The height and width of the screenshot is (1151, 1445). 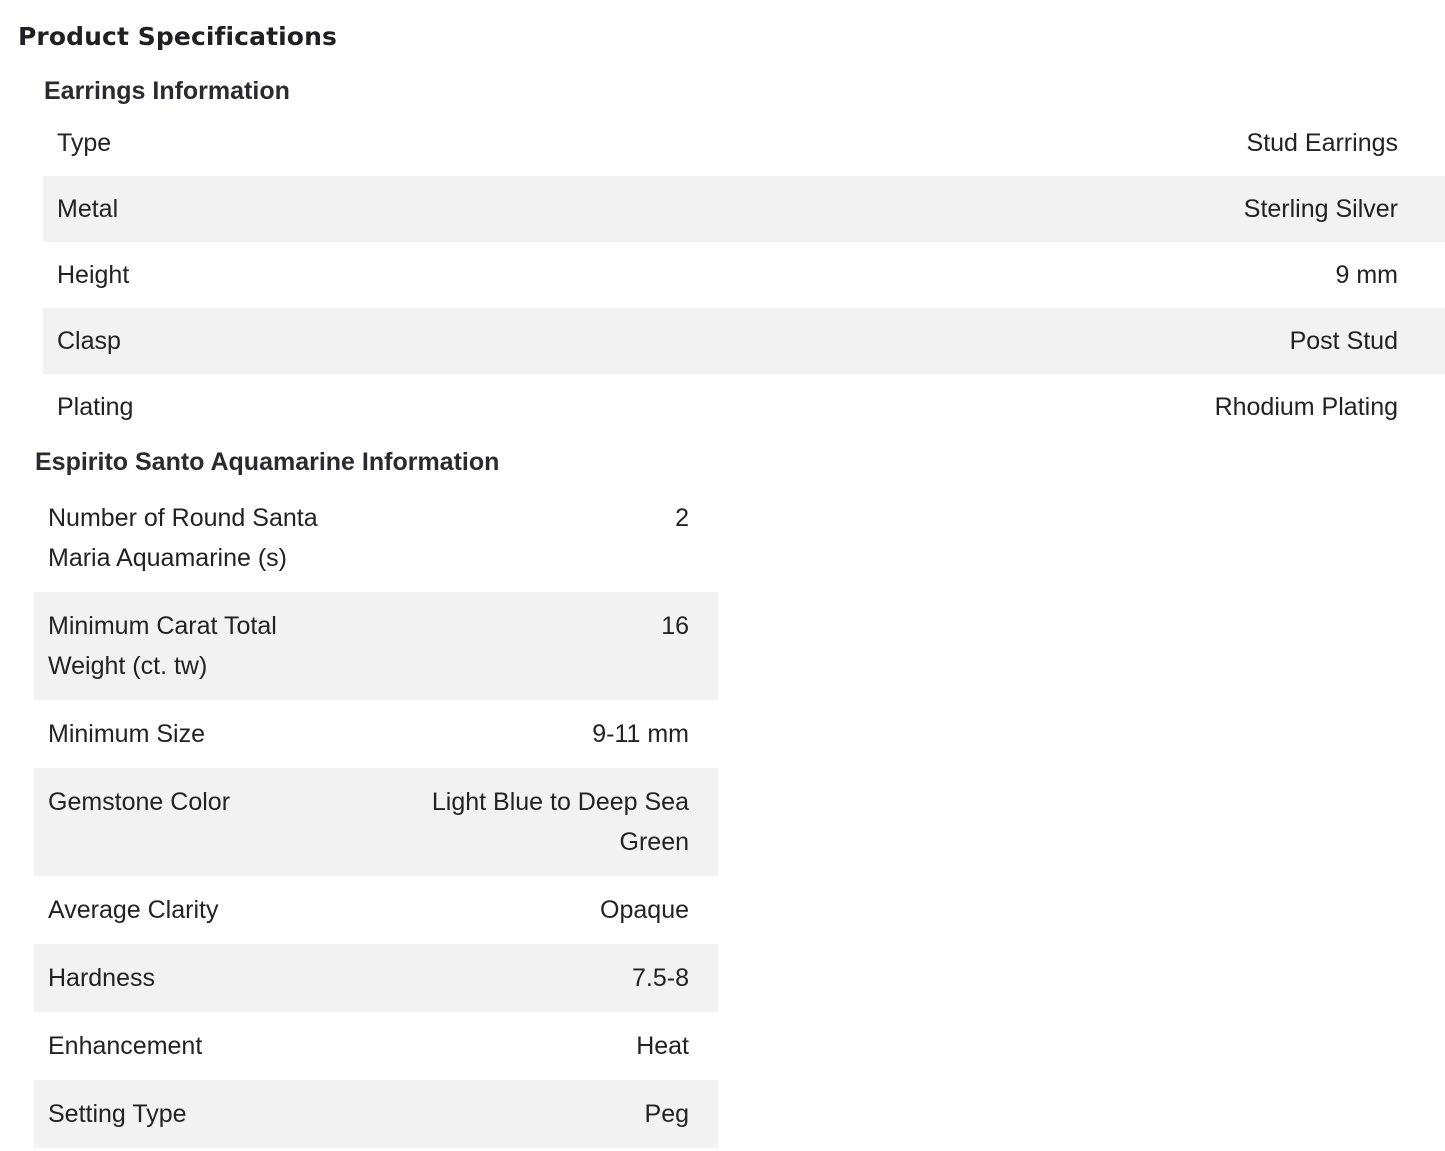 What do you see at coordinates (744, 341) in the screenshot?
I see `spec-row-clasp: Clasp Post Stud` at bounding box center [744, 341].